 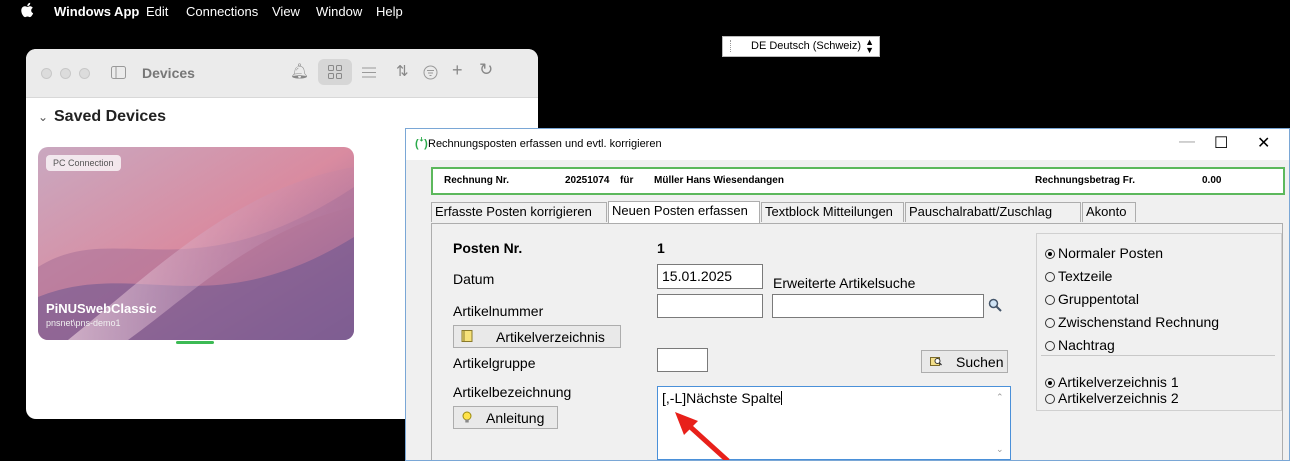 I want to click on bell-icon: 🔔︎, so click(x=299, y=71).